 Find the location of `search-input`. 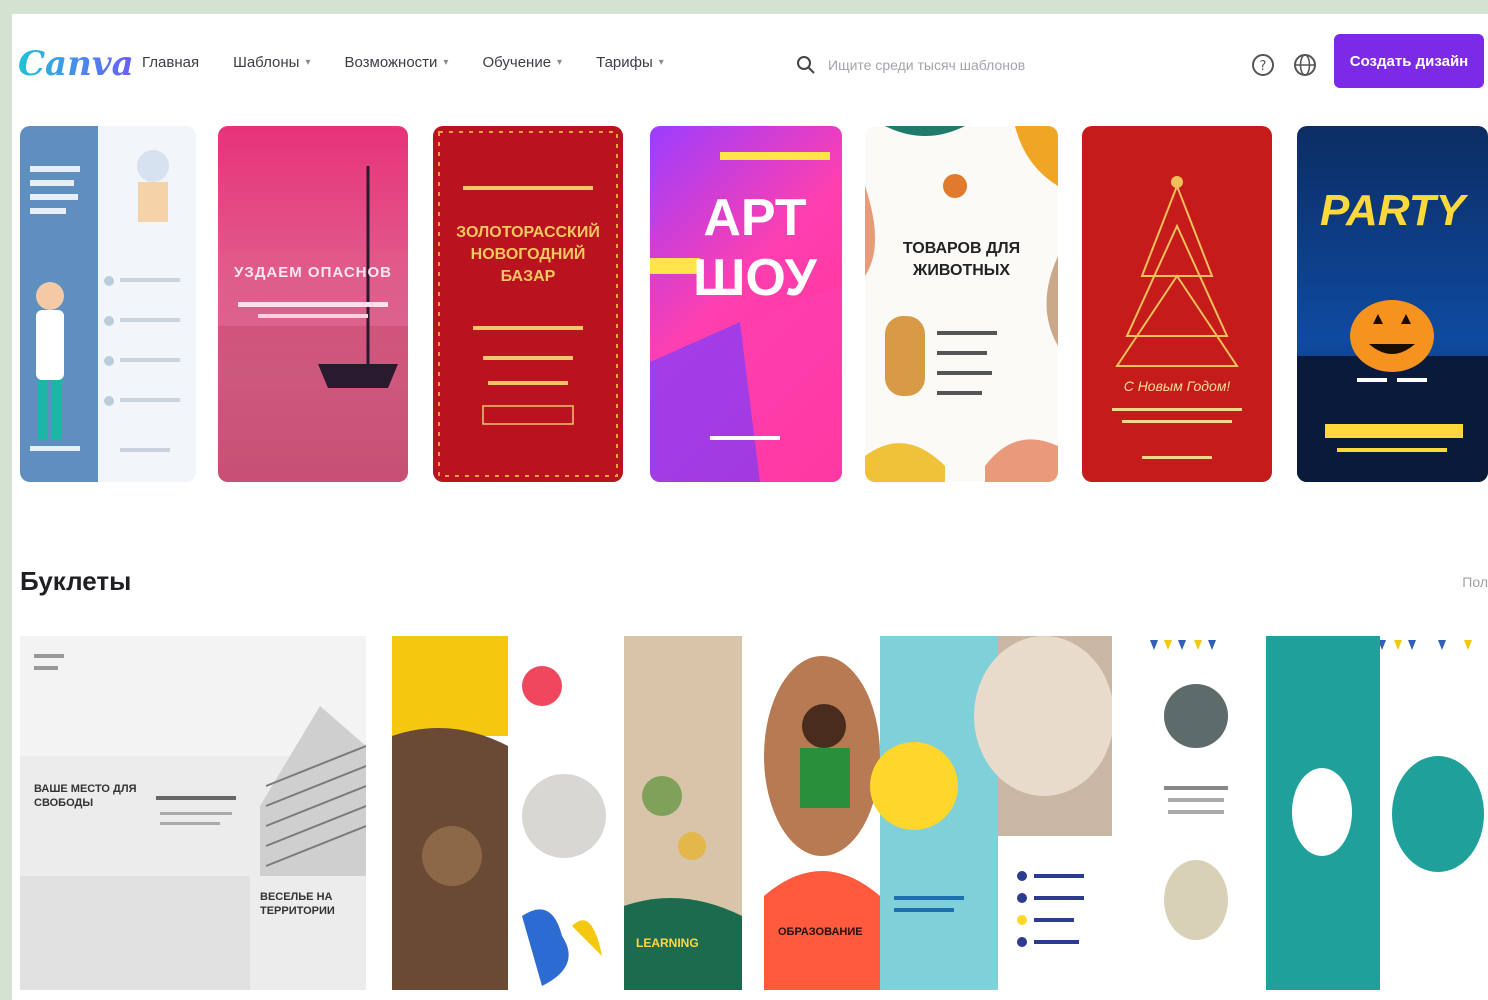

search-input is located at coordinates (1018, 65).